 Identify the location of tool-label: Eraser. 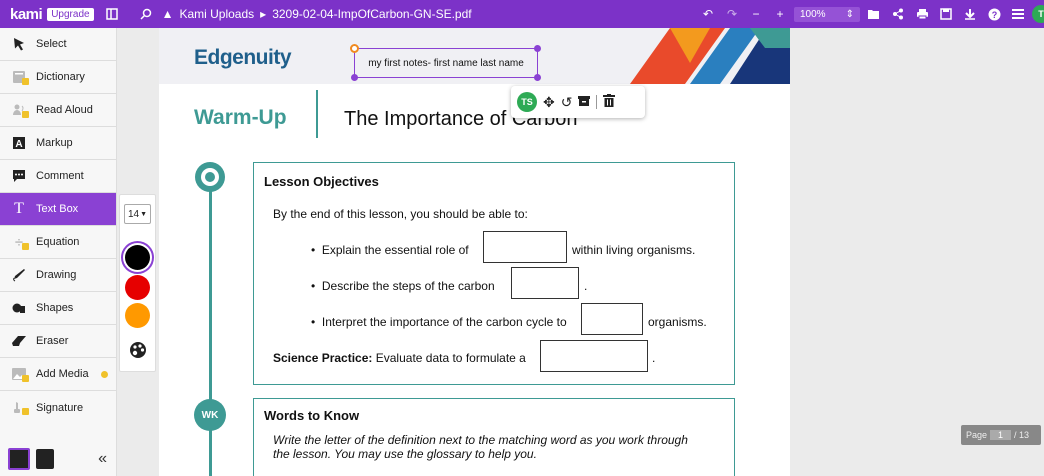
(52, 341).